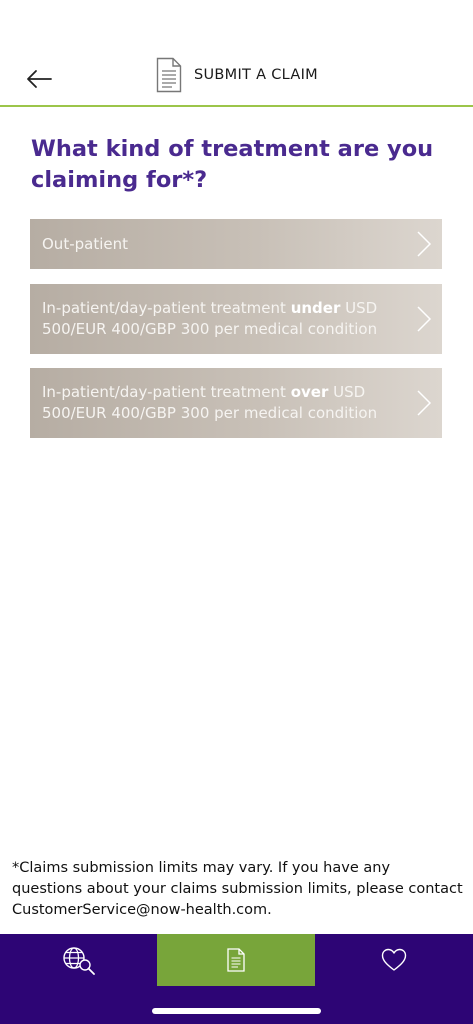 Image resolution: width=473 pixels, height=1024 pixels. I want to click on option-emphasis: under, so click(315, 308).